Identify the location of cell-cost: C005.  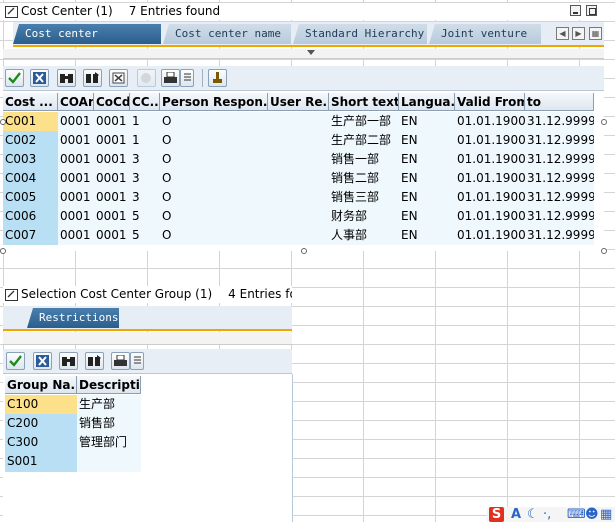
(30, 197).